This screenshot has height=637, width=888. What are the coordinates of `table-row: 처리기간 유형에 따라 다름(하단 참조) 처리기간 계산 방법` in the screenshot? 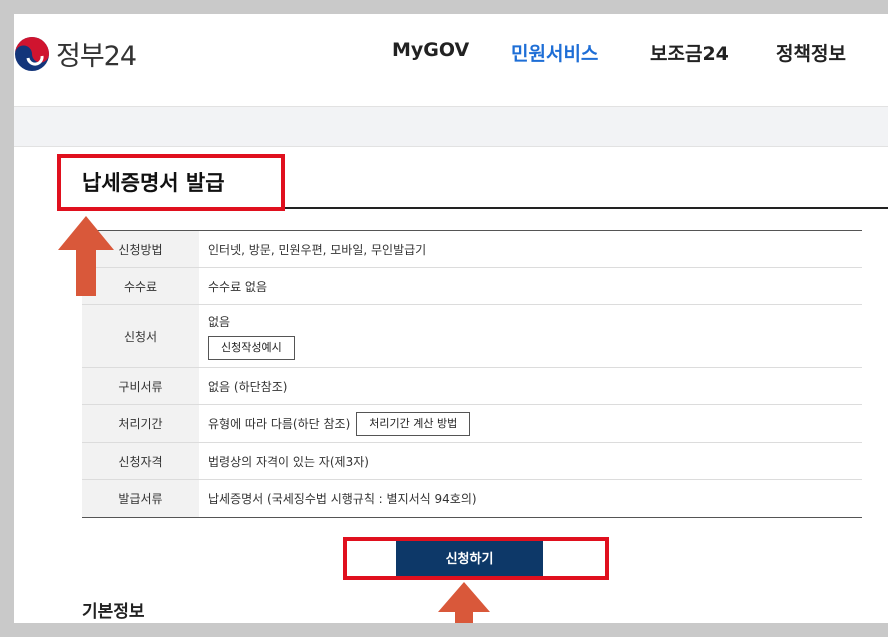 It's located at (472, 423).